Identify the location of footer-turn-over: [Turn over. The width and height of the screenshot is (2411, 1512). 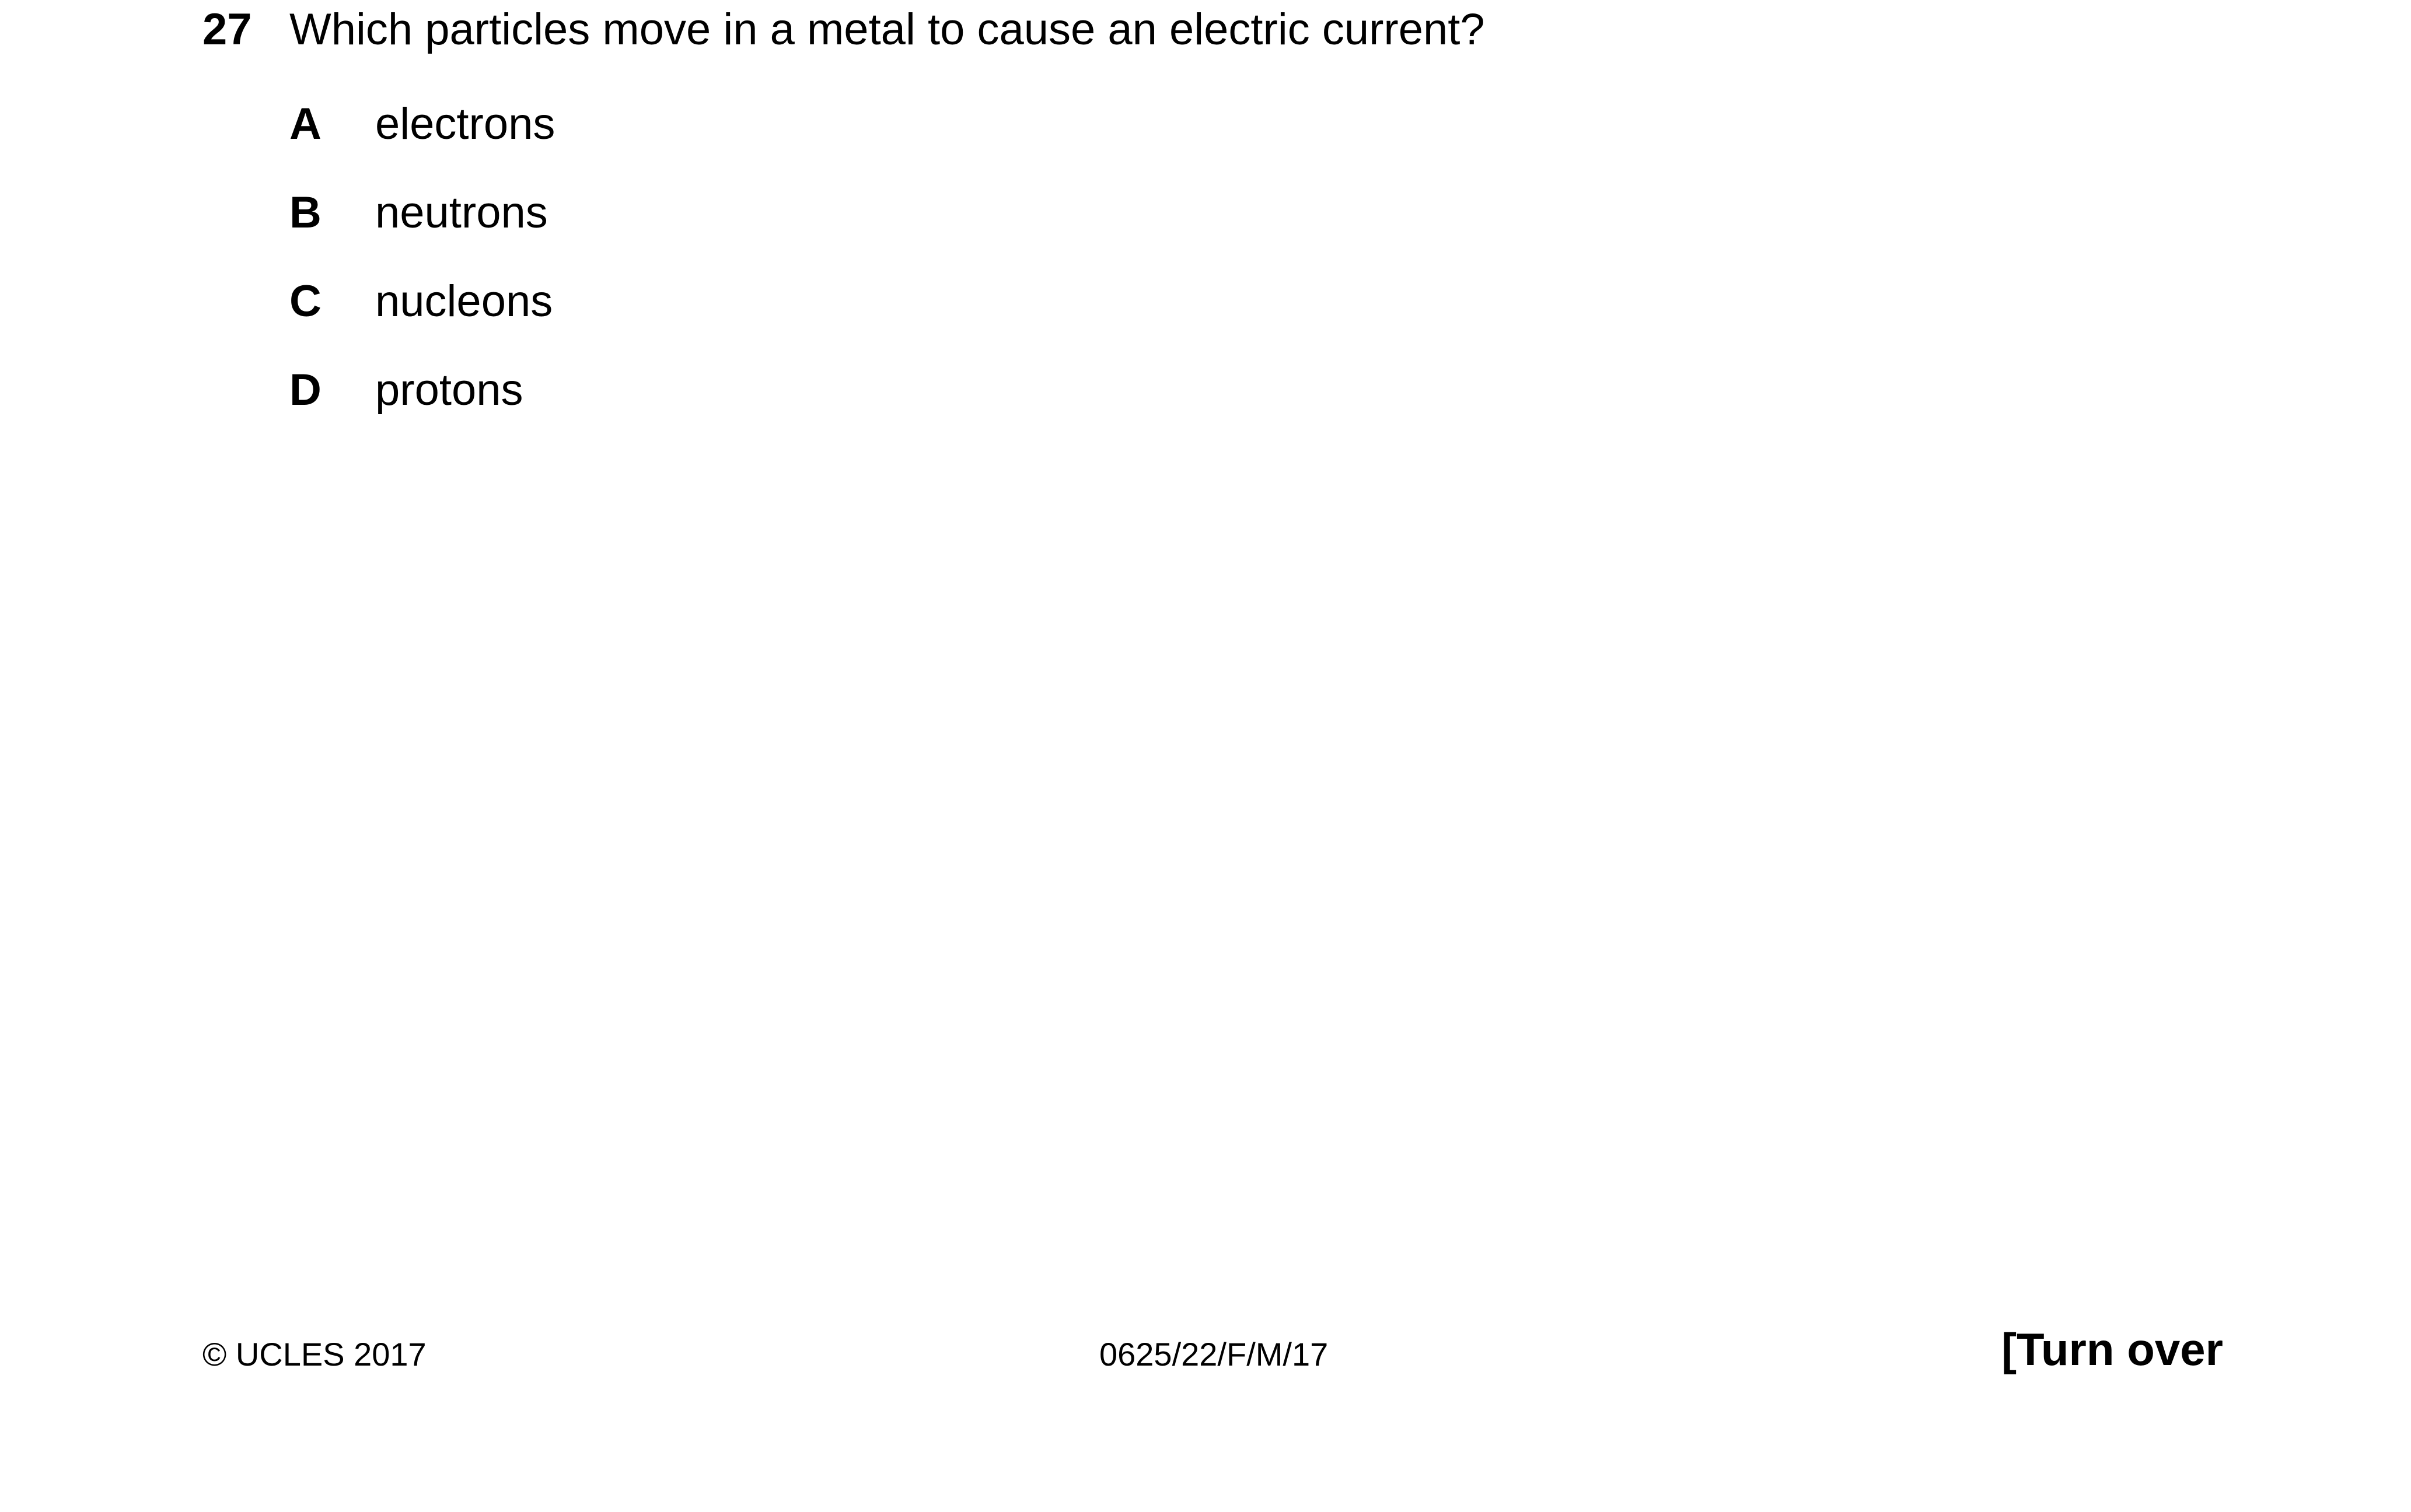
(2112, 1349).